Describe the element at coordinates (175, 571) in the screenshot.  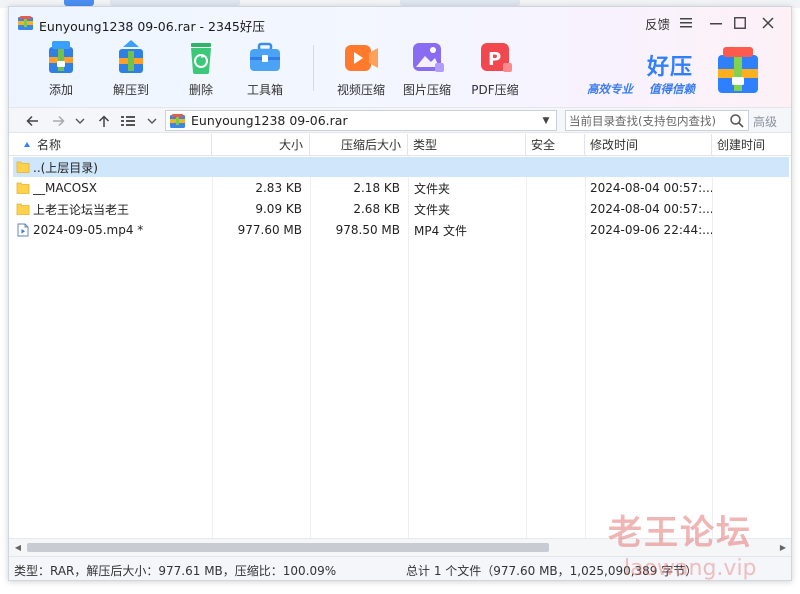
I see `archive-info: 类型：RAR，解压后大小：977.61 MB，压缩比：100.09%` at that location.